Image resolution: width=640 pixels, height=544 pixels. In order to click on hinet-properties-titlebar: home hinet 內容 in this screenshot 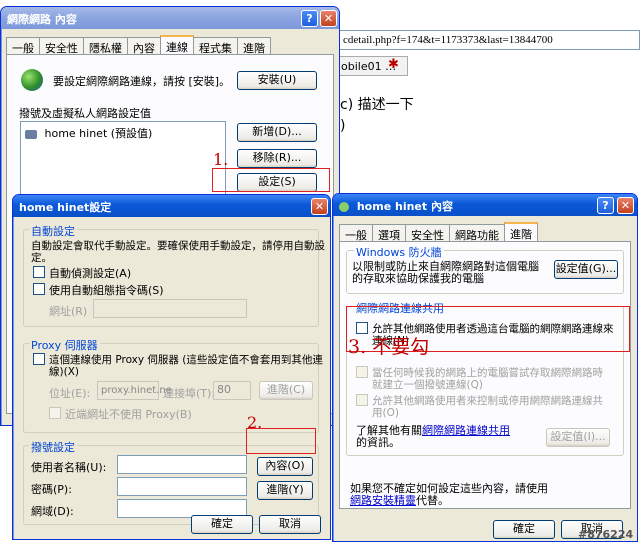, I will do `click(485, 205)`.